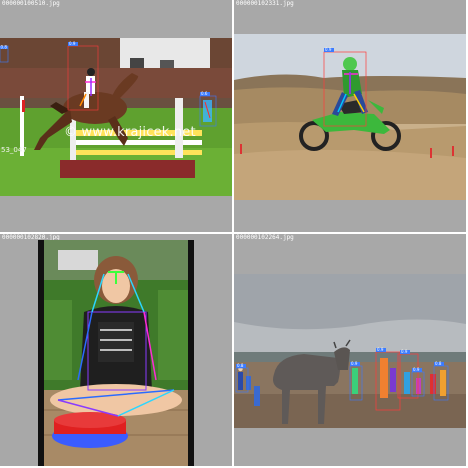 The height and width of the screenshot is (468, 468). What do you see at coordinates (31, 3) in the screenshot?
I see `filename-label: 000000100510.jpg` at bounding box center [31, 3].